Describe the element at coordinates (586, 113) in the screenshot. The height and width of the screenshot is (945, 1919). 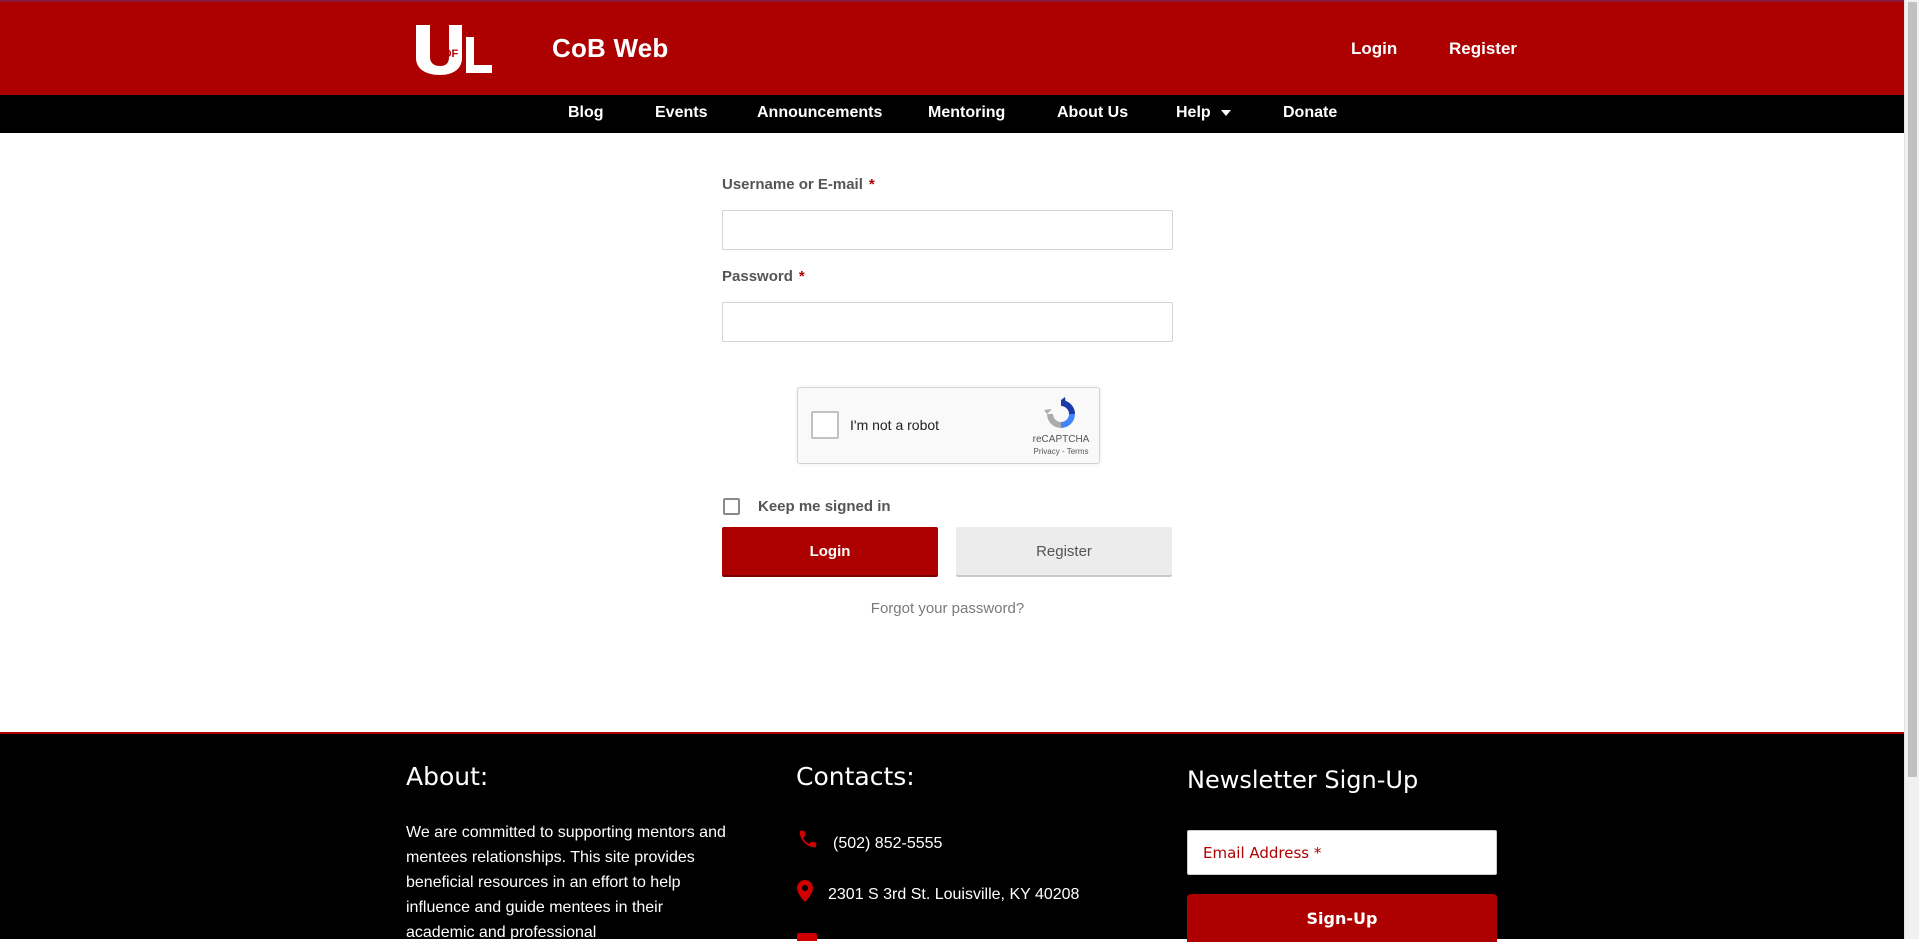
I see `nav-item-blog: Blog` at that location.